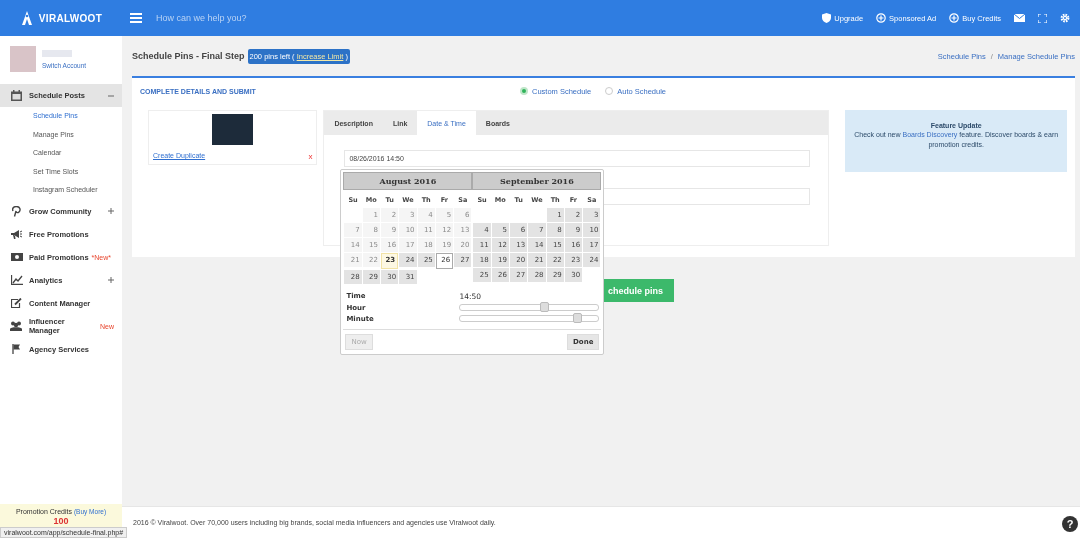  I want to click on line-chart-icon, so click(16, 280).